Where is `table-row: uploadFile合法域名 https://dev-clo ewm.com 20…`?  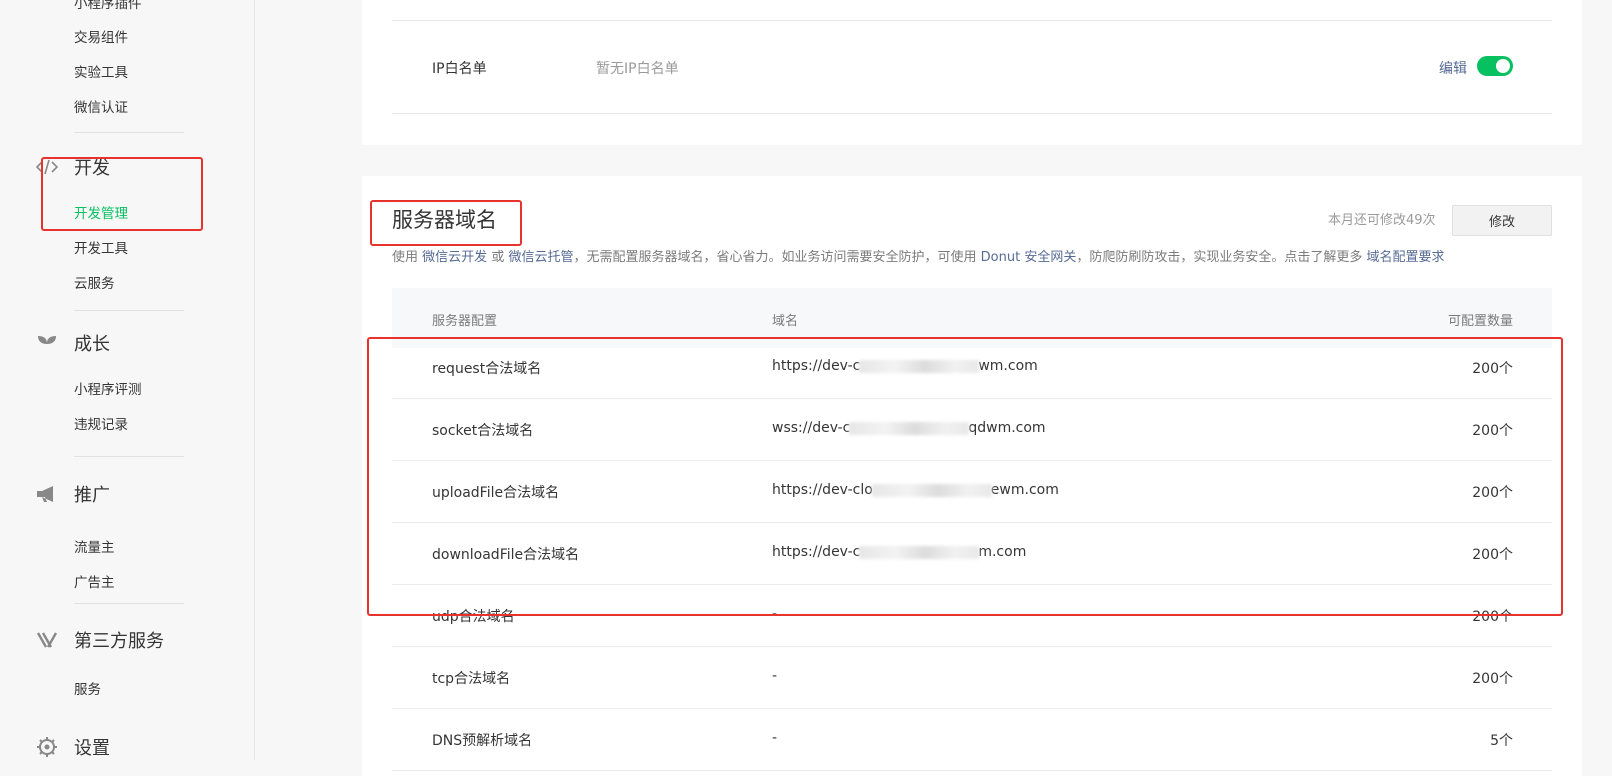
table-row: uploadFile合法域名 https://dev-clo ewm.com 20… is located at coordinates (972, 492).